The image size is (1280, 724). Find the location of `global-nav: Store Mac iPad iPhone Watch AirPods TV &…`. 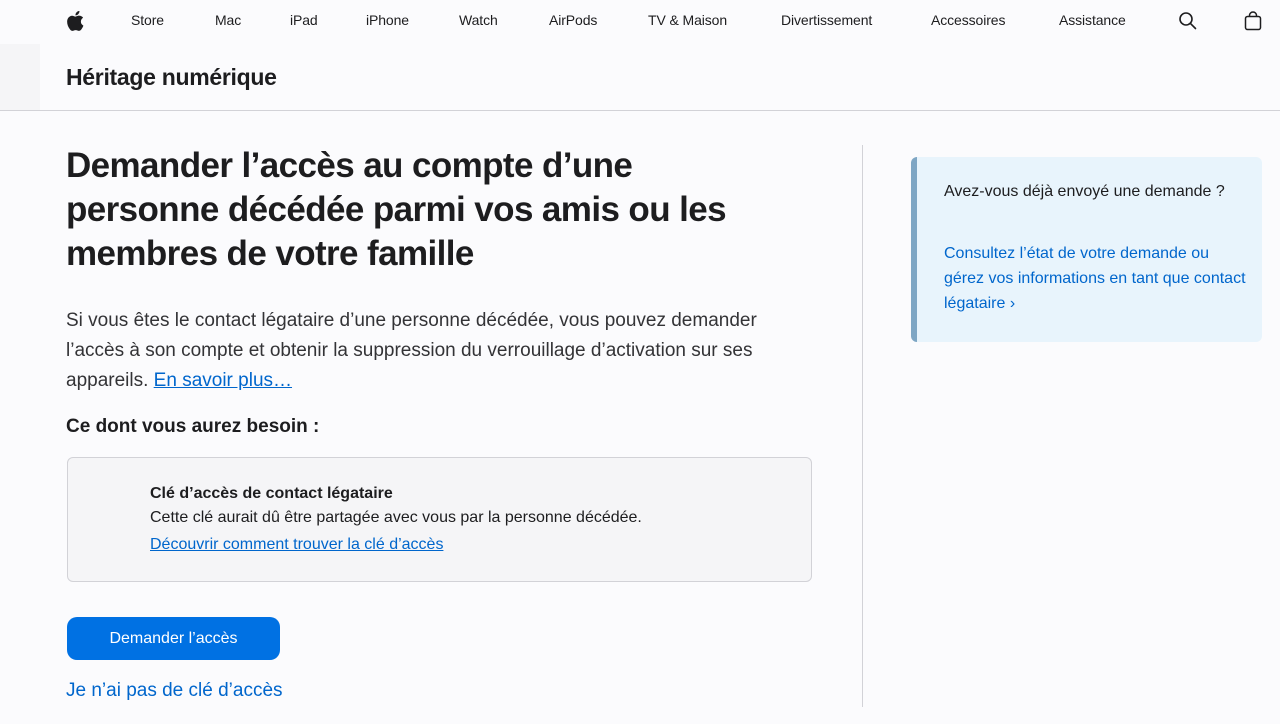

global-nav: Store Mac iPad iPhone Watch AirPods TV &… is located at coordinates (640, 22).